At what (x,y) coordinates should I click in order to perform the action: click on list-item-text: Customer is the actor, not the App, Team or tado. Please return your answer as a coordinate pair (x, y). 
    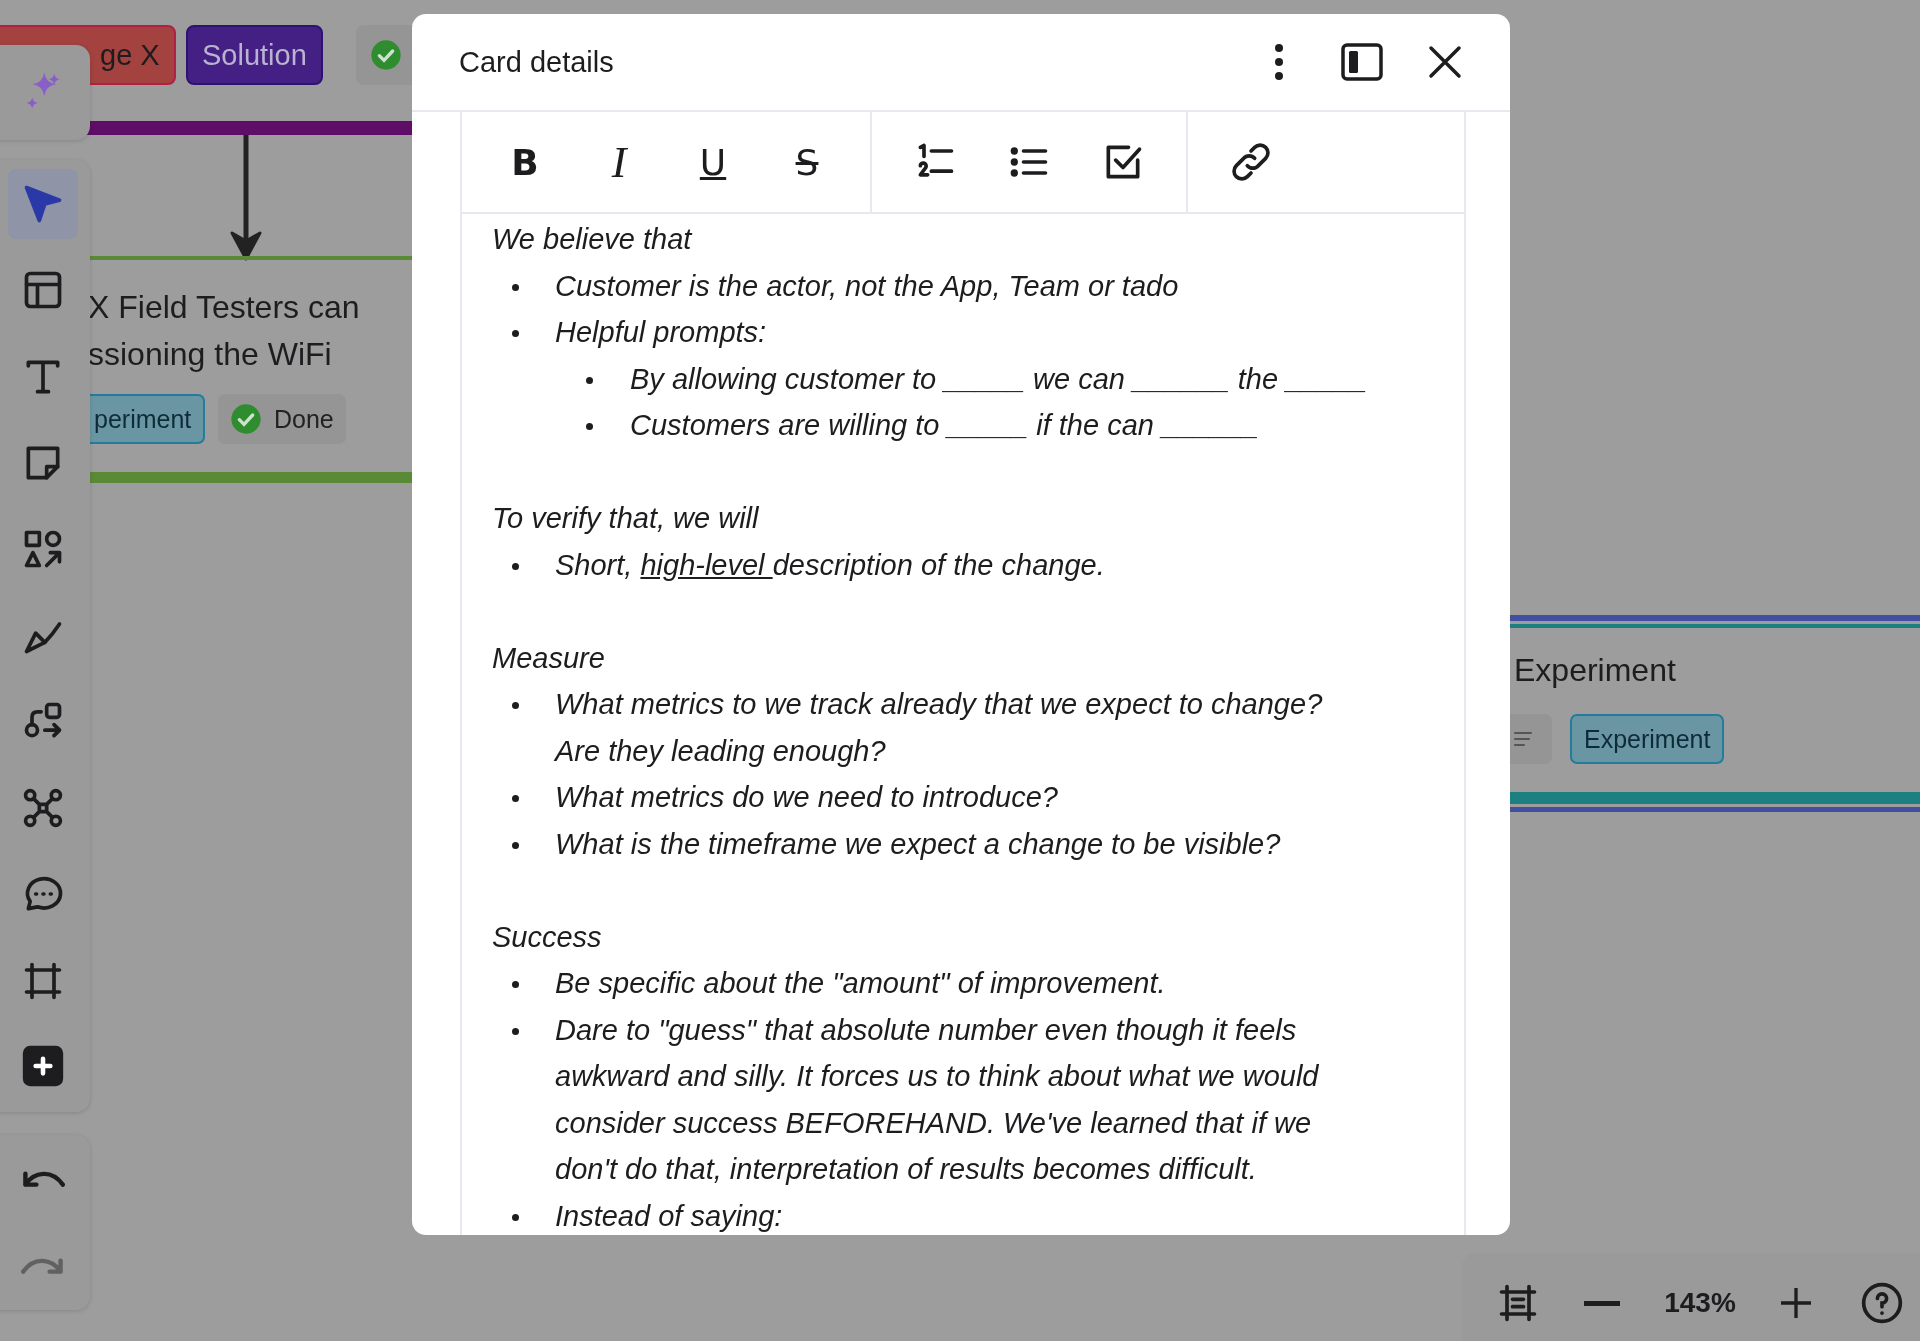
    Looking at the image, I should click on (867, 286).